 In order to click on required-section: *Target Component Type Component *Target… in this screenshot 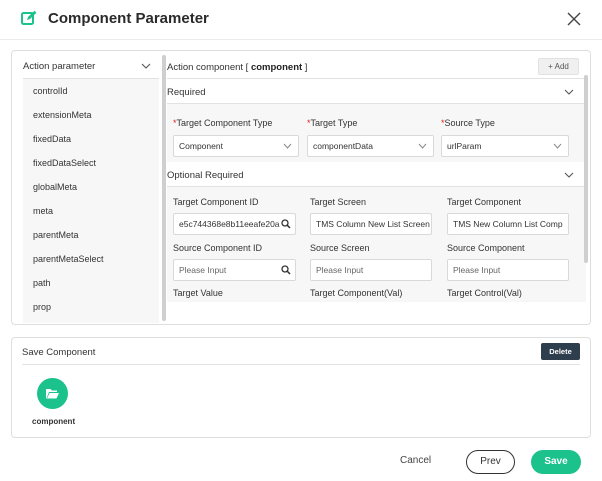, I will do `click(376, 133)`.